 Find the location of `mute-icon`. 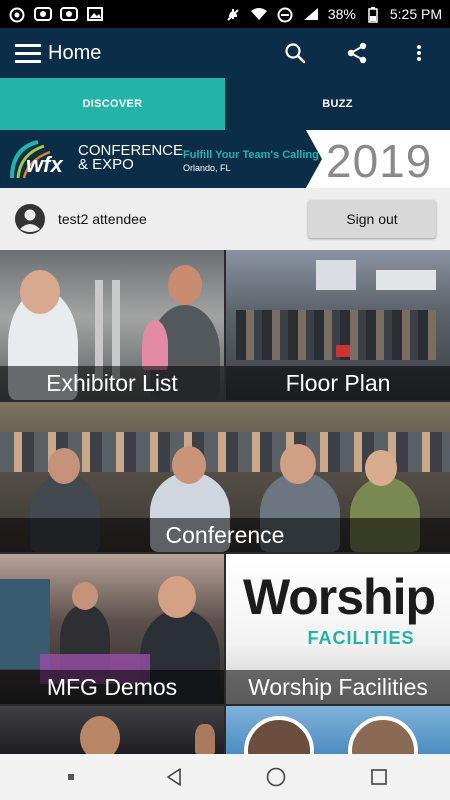

mute-icon is located at coordinates (233, 14).